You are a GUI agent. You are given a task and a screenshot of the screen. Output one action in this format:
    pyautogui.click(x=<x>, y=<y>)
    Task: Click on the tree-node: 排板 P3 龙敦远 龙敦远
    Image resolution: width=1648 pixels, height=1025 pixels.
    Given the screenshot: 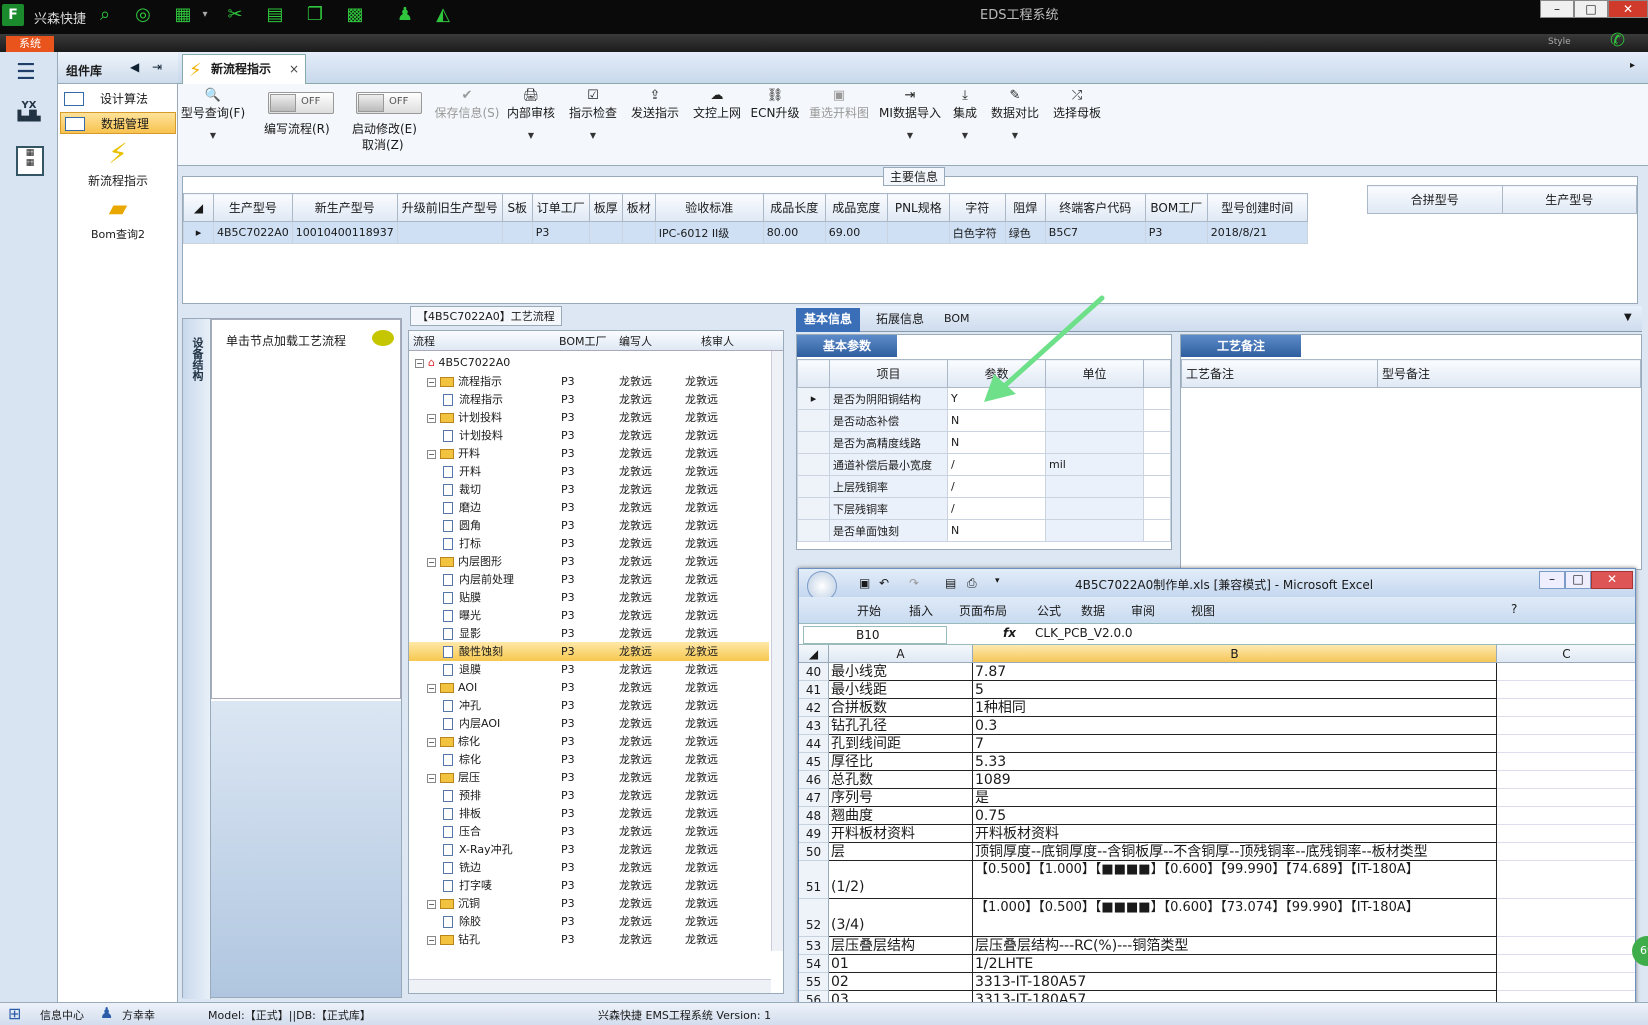 What is the action you would take?
    pyautogui.click(x=589, y=813)
    